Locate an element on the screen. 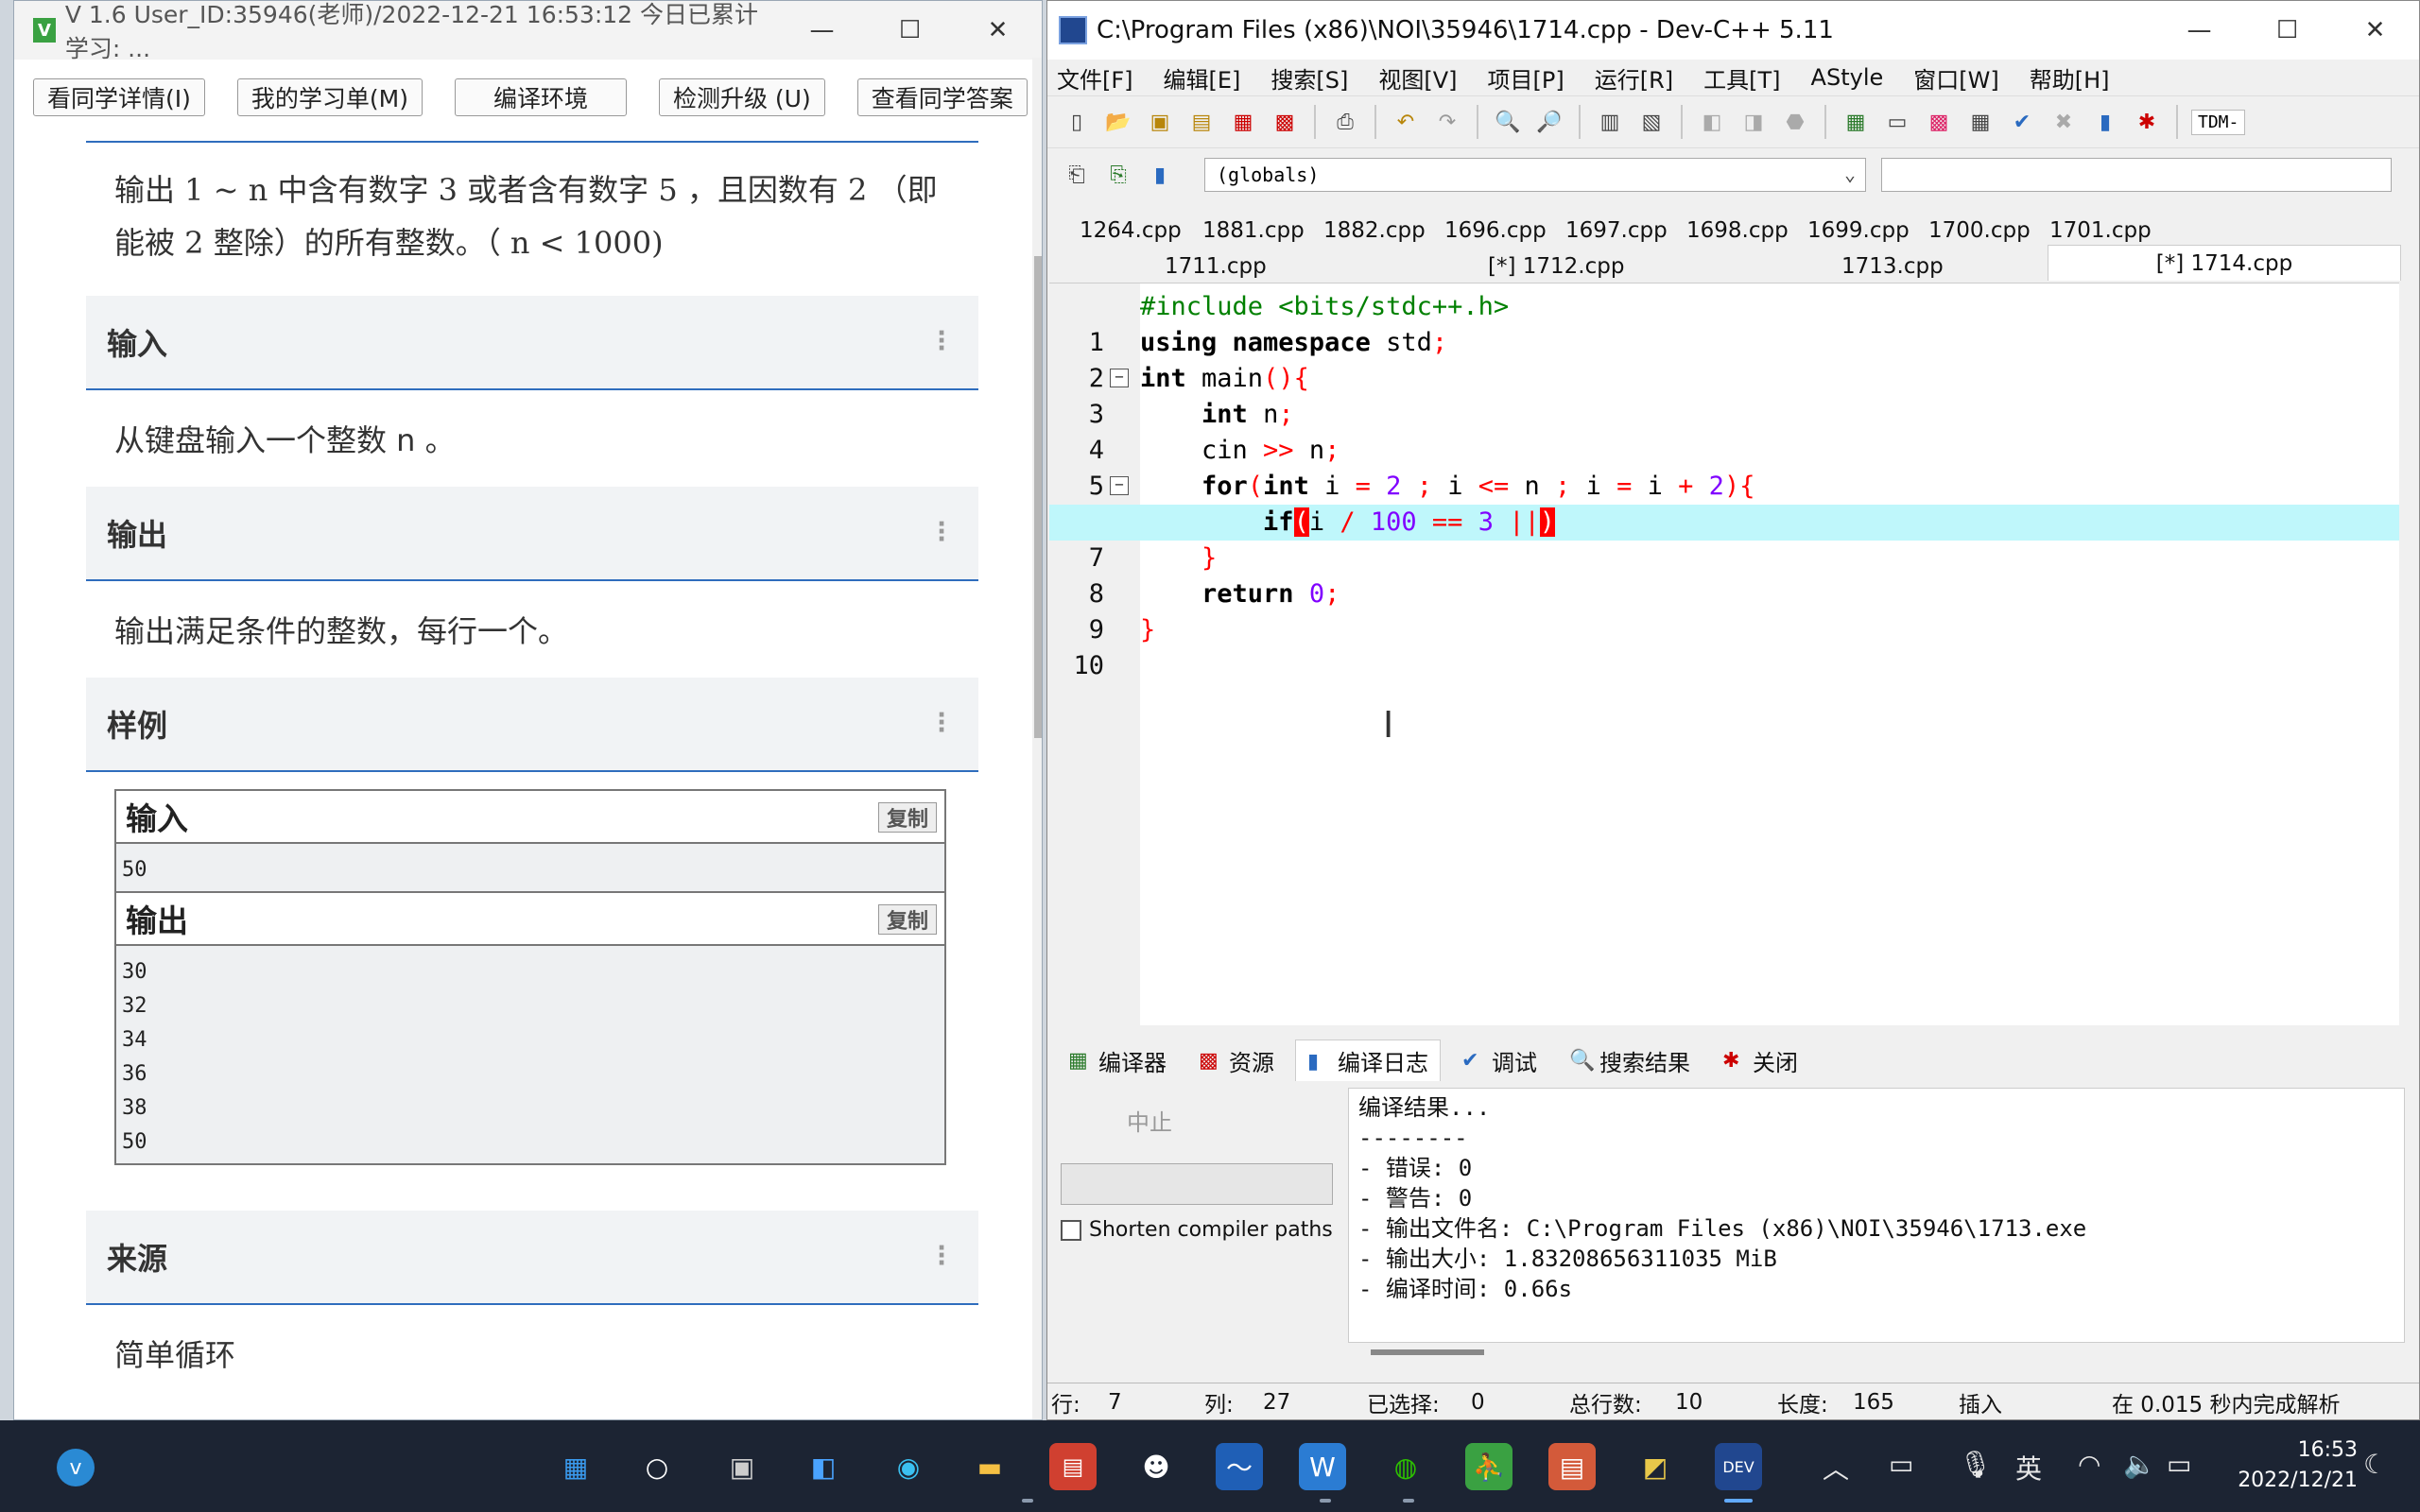 The height and width of the screenshot is (1512, 2420). view-classmate-answer-button: 查看同学答案 is located at coordinates (942, 97).